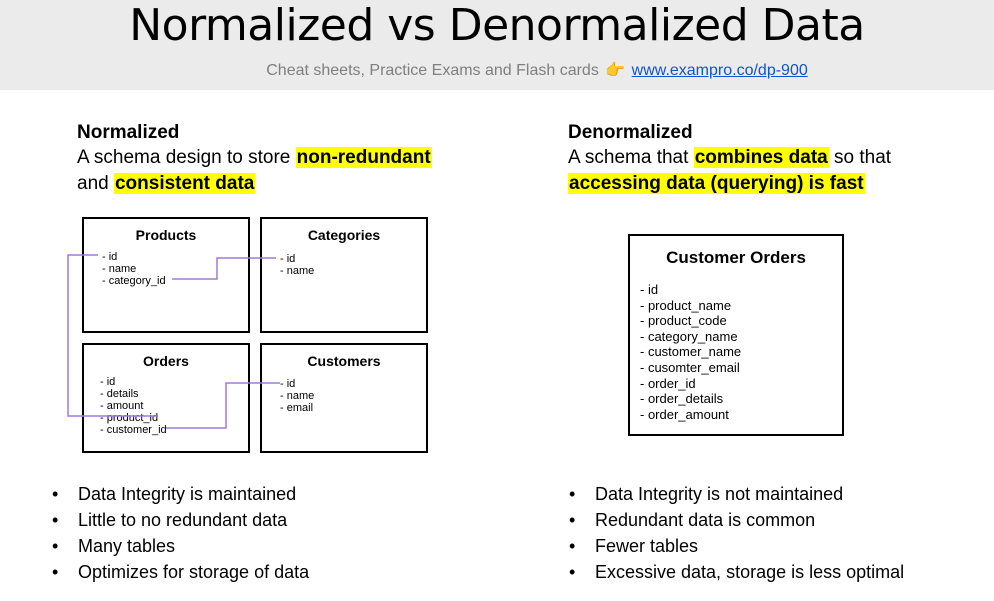 Image resolution: width=994 pixels, height=601 pixels. Describe the element at coordinates (761, 157) in the screenshot. I see `highlight-combines-data: combines data` at that location.